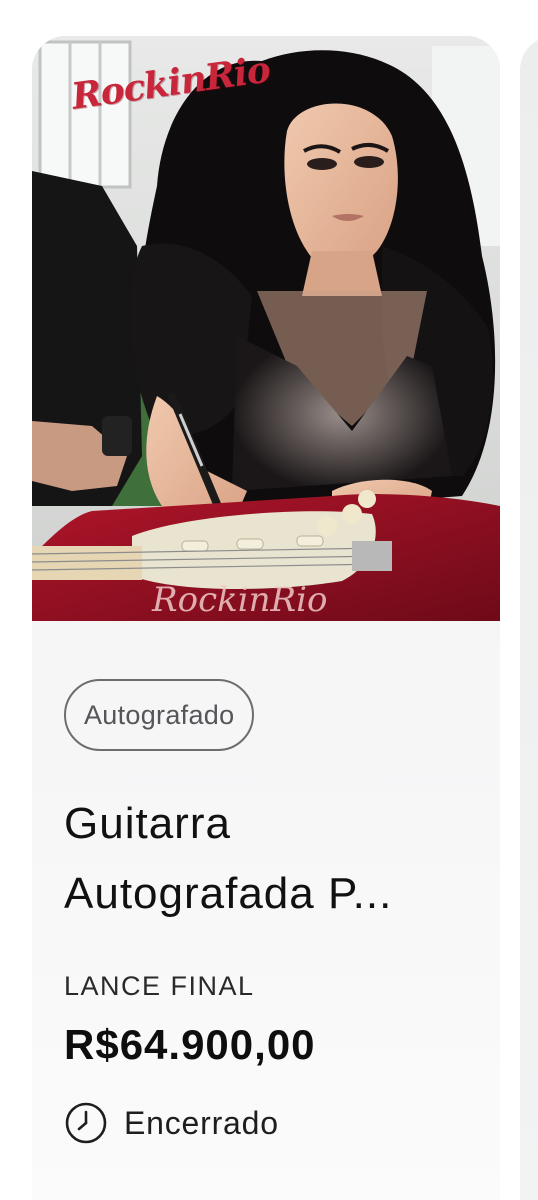 This screenshot has height=1200, width=538. What do you see at coordinates (159, 986) in the screenshot?
I see `final-bid-label: LANCE FINAL` at bounding box center [159, 986].